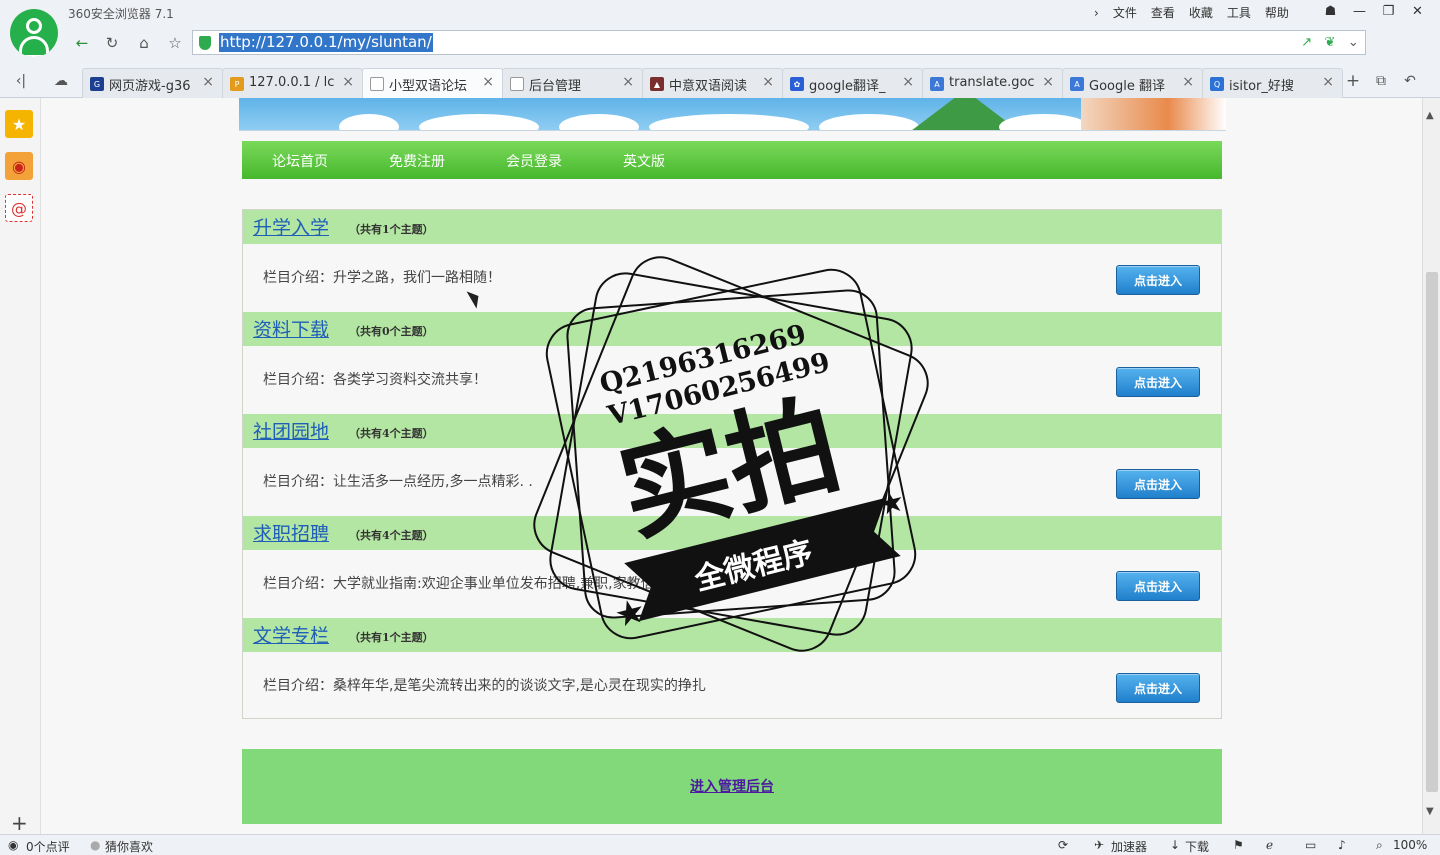 The height and width of the screenshot is (855, 1440). What do you see at coordinates (1388, 11) in the screenshot?
I see `maximize-button: ❐` at bounding box center [1388, 11].